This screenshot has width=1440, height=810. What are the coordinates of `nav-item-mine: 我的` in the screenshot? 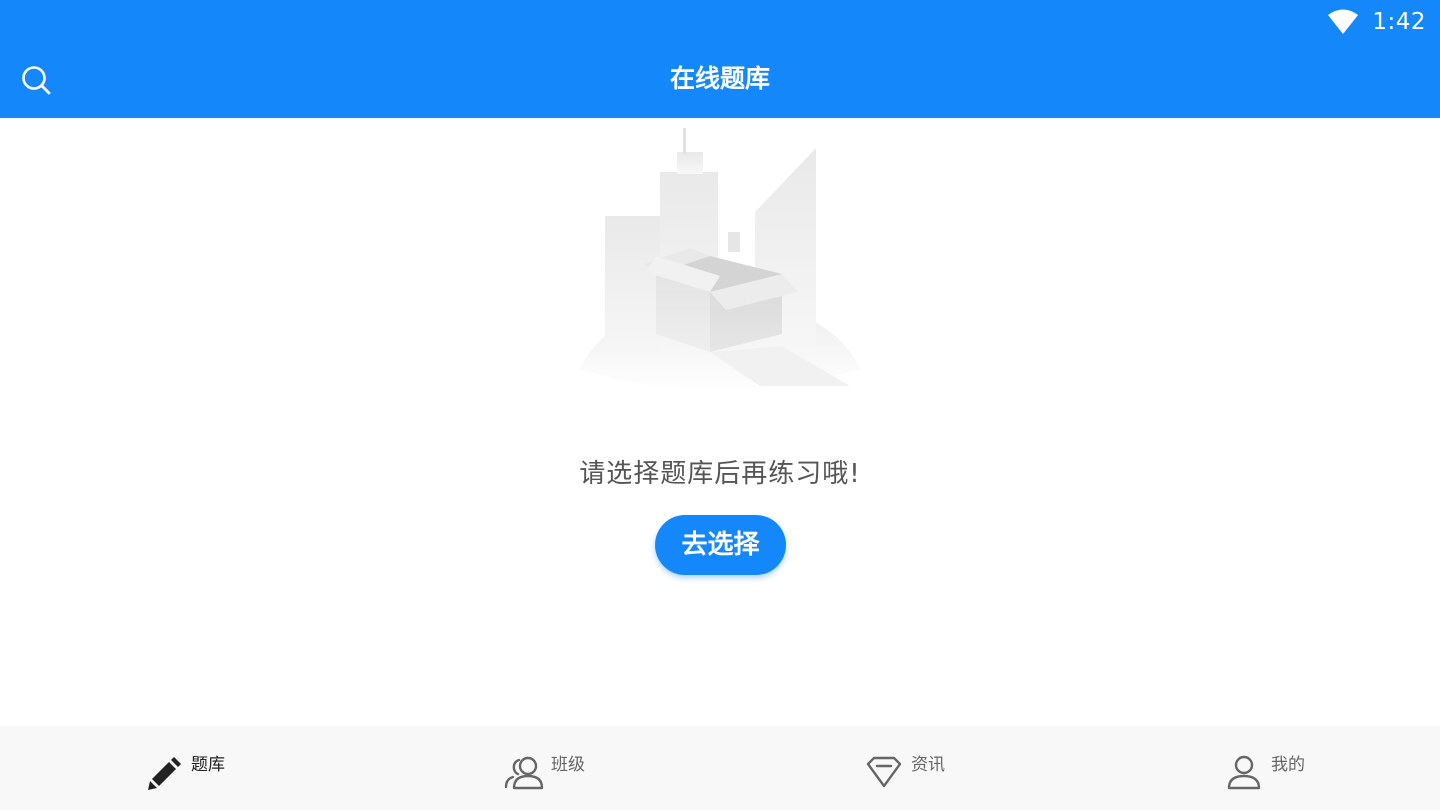 It's located at (1260, 768).